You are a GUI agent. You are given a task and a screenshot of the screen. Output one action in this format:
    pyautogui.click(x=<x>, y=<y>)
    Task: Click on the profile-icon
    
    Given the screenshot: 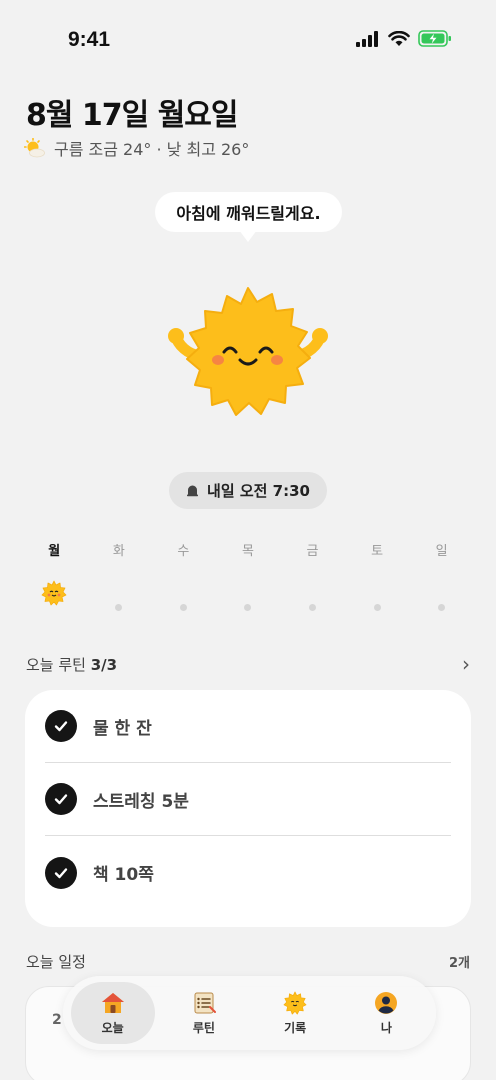 What is the action you would take?
    pyautogui.click(x=386, y=1002)
    